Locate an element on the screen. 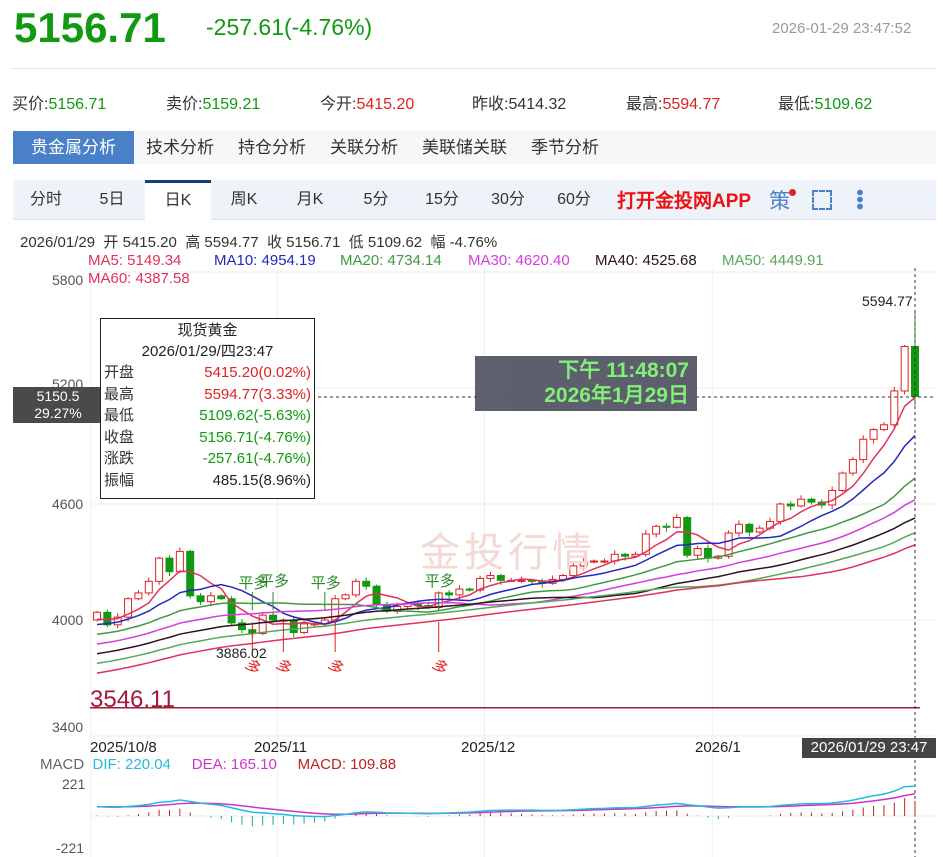 This screenshot has height=857, width=943. tab-4: 美联储关联 is located at coordinates (464, 147).